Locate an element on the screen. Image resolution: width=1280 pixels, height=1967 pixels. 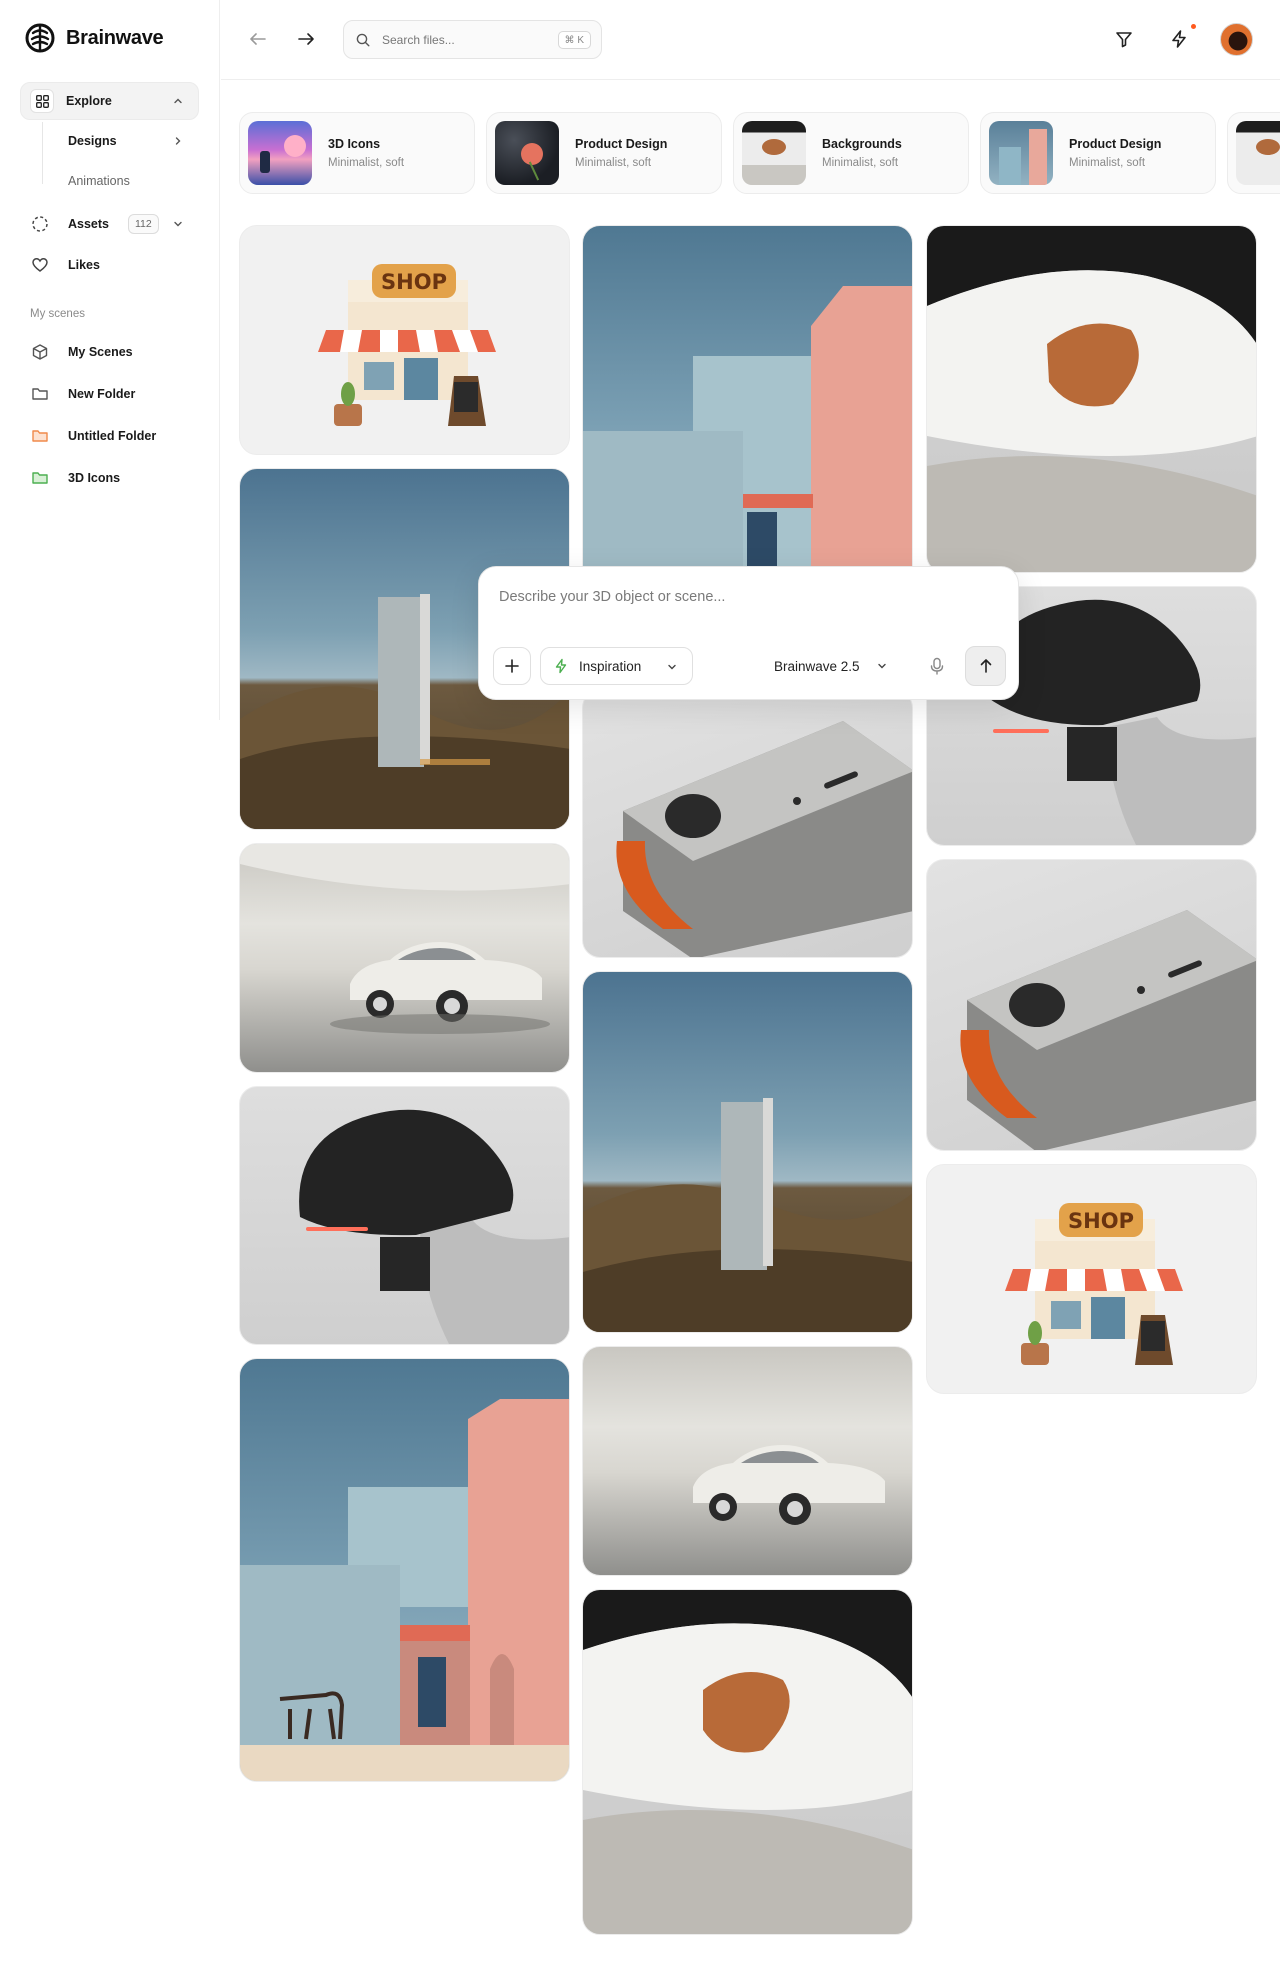
gallery-card-shop: SHOP is located at coordinates (404, 340).